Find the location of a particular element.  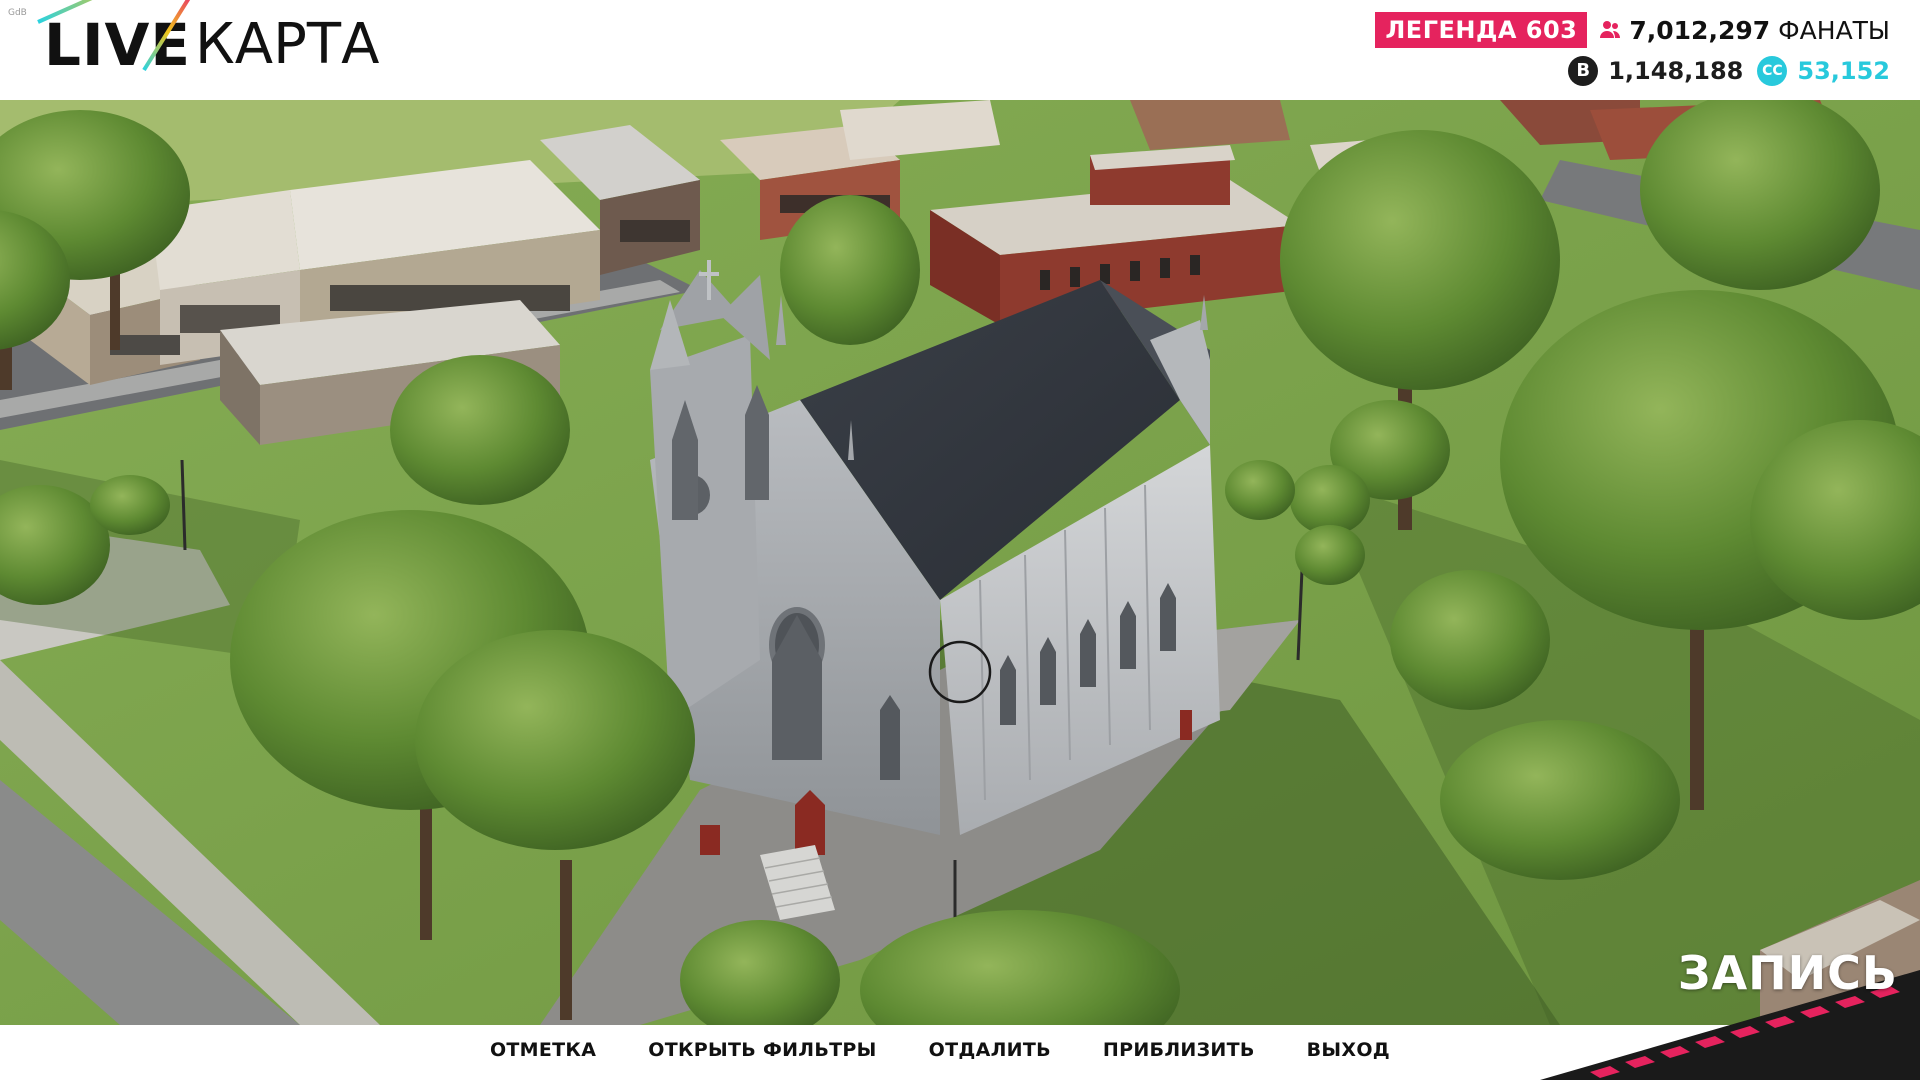

exit-button: ВЫХОД is located at coordinates (1348, 1050).